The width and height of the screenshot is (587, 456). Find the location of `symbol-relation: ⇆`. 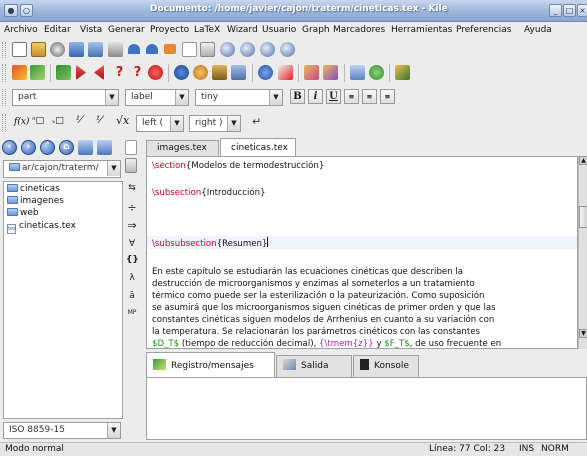

symbol-relation: ⇆ is located at coordinates (132, 188).